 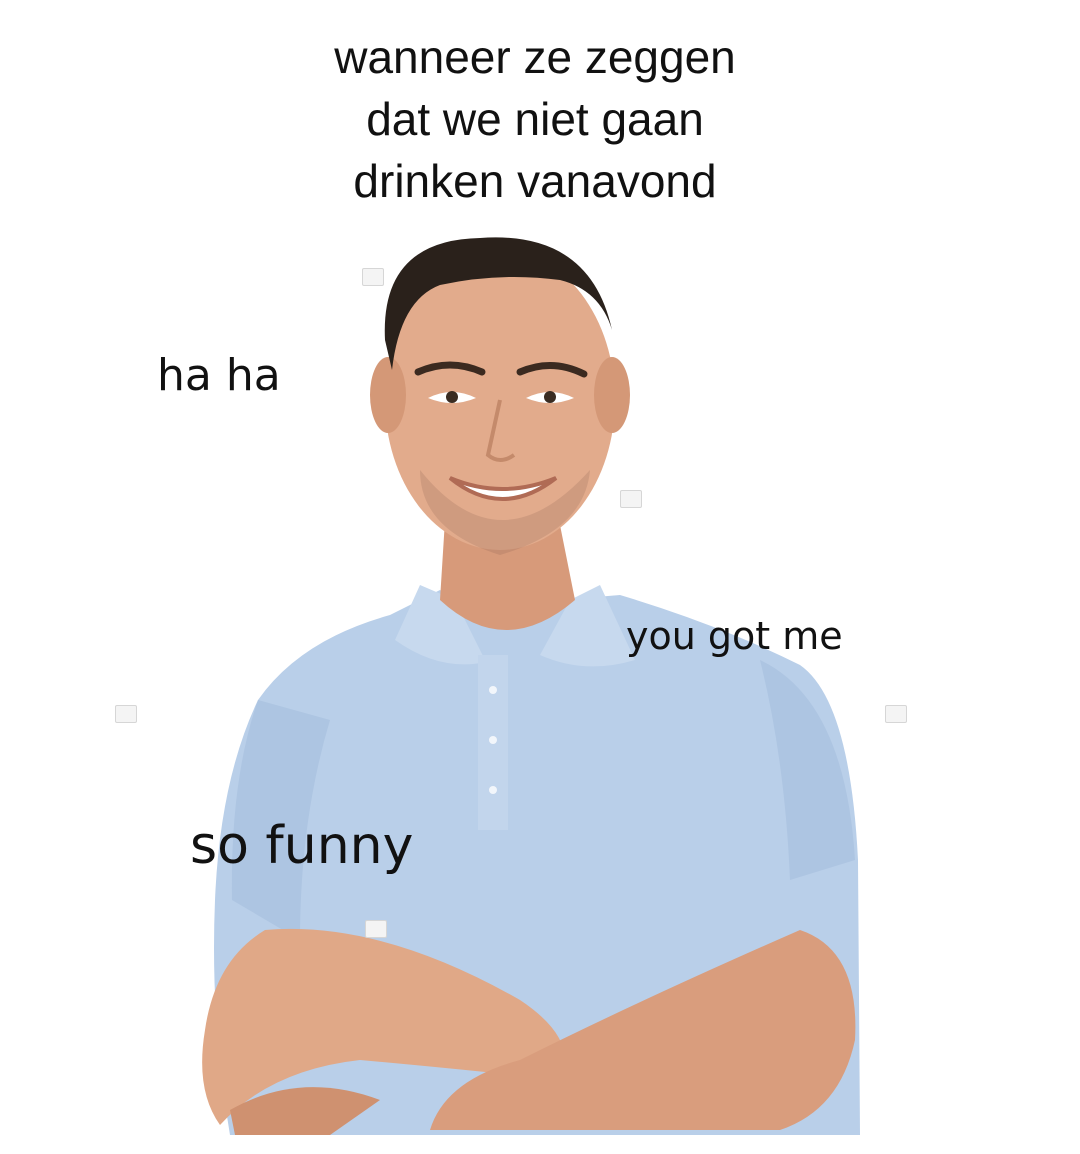 I want to click on label-so-funny: so funny, so click(x=302, y=846).